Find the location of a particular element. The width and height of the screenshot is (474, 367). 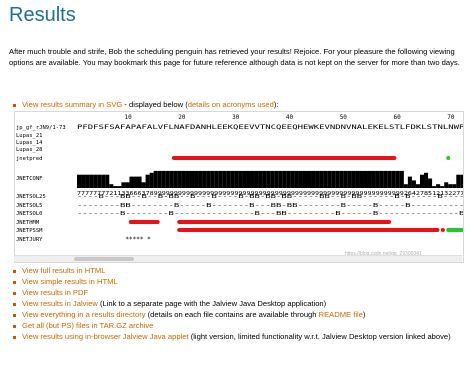

link-description-end: ) is located at coordinates (364, 314).